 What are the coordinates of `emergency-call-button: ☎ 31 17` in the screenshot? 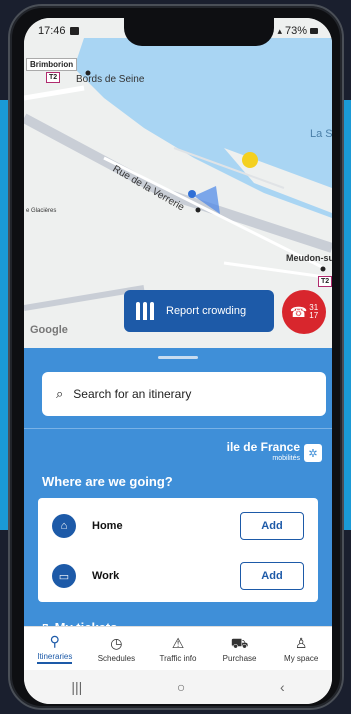 It's located at (304, 312).